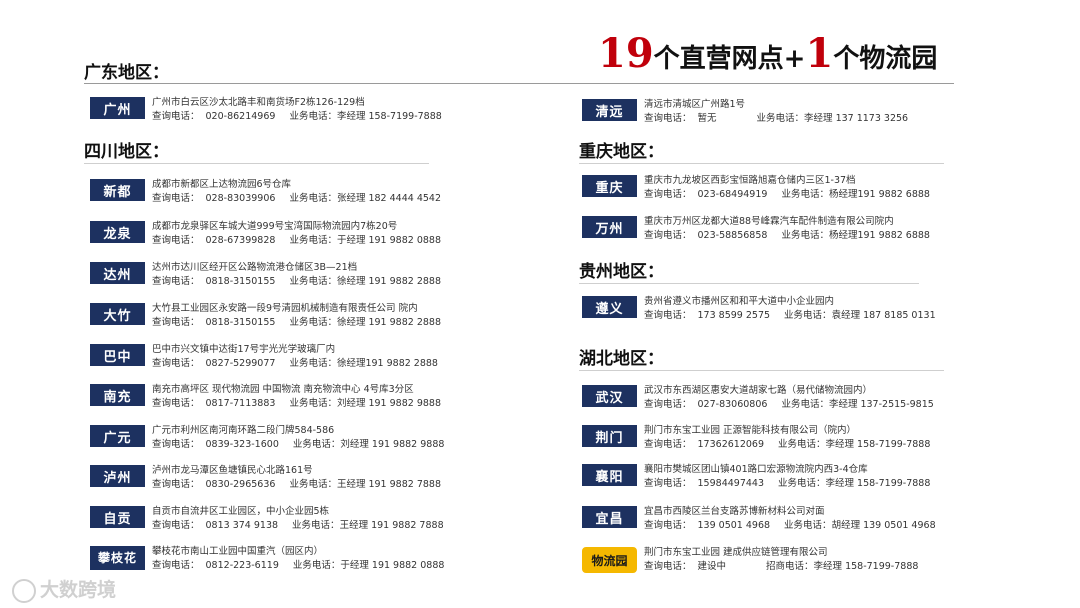 The image size is (1080, 608). Describe the element at coordinates (707, 118) in the screenshot. I see `query-phone: 暂无` at that location.